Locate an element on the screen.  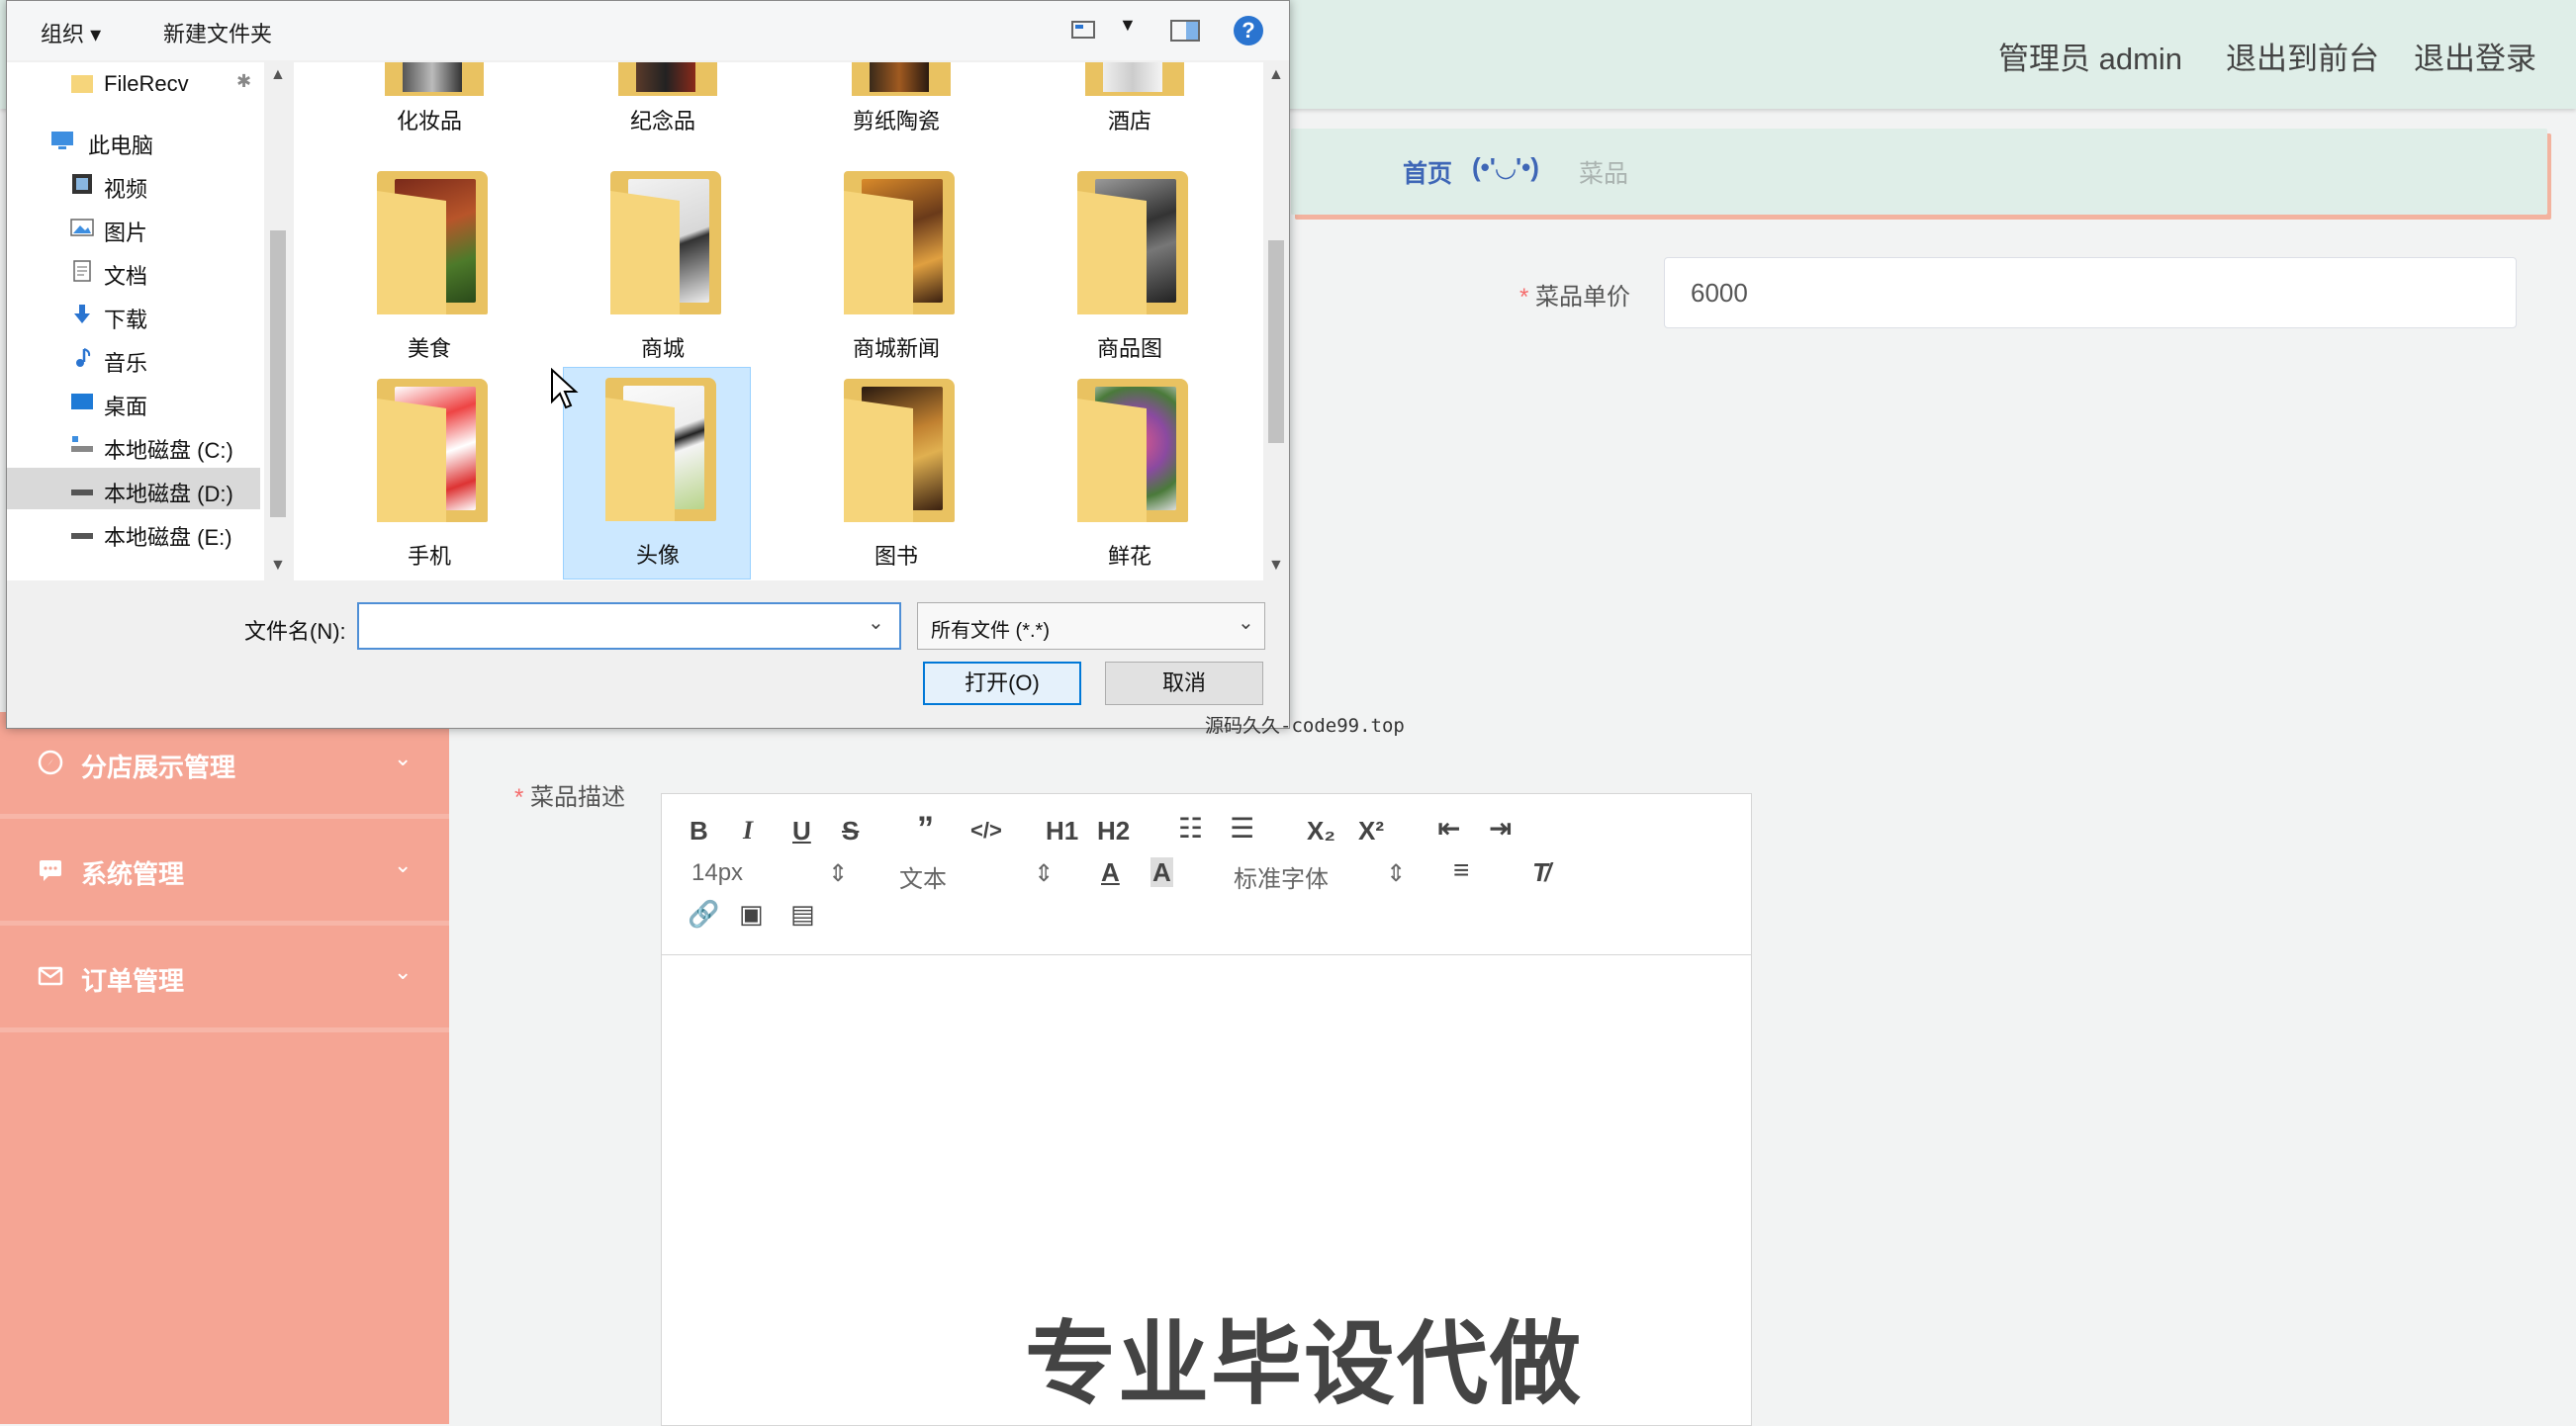
outdent-icon: ⇤ is located at coordinates (1449, 829).